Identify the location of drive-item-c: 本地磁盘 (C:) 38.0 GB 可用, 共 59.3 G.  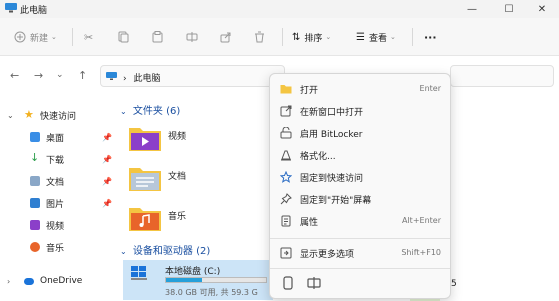
(198, 280).